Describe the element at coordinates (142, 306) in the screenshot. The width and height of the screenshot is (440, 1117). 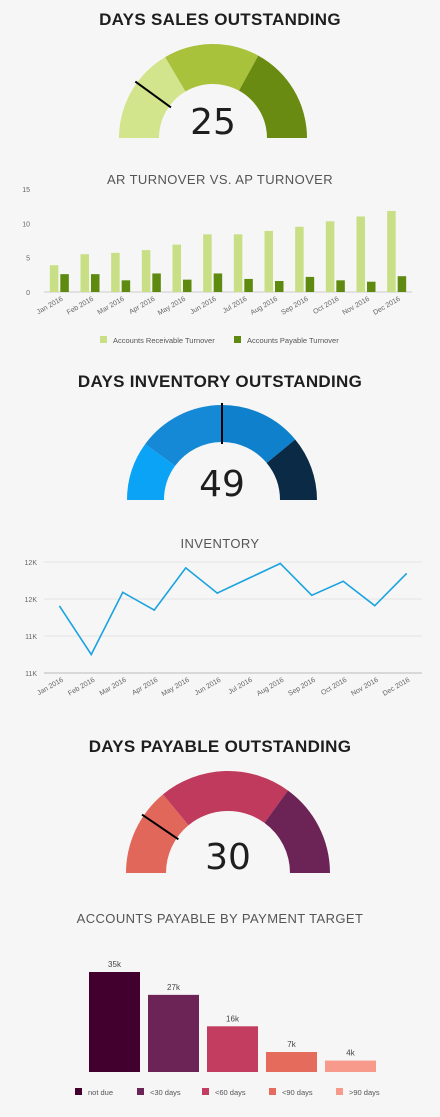
I see `x-tick-label: Apr 2016` at that location.